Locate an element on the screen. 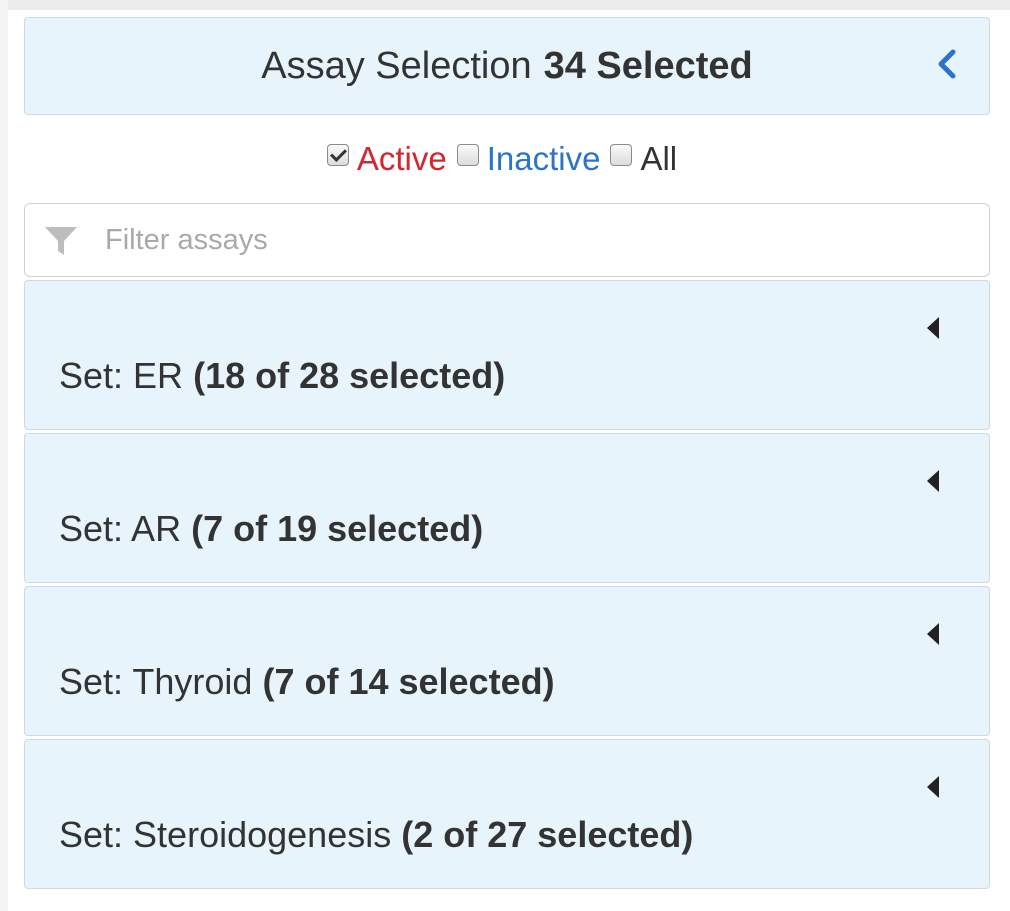 This screenshot has width=1010, height=911. set-label: Set: Thyroid (7 of 14 selected) is located at coordinates (307, 682).